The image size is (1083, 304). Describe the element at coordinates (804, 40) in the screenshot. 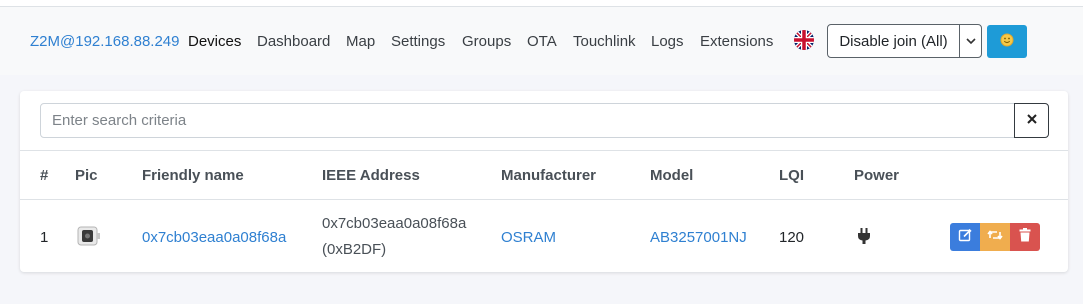

I see `uk-flag-icon` at that location.